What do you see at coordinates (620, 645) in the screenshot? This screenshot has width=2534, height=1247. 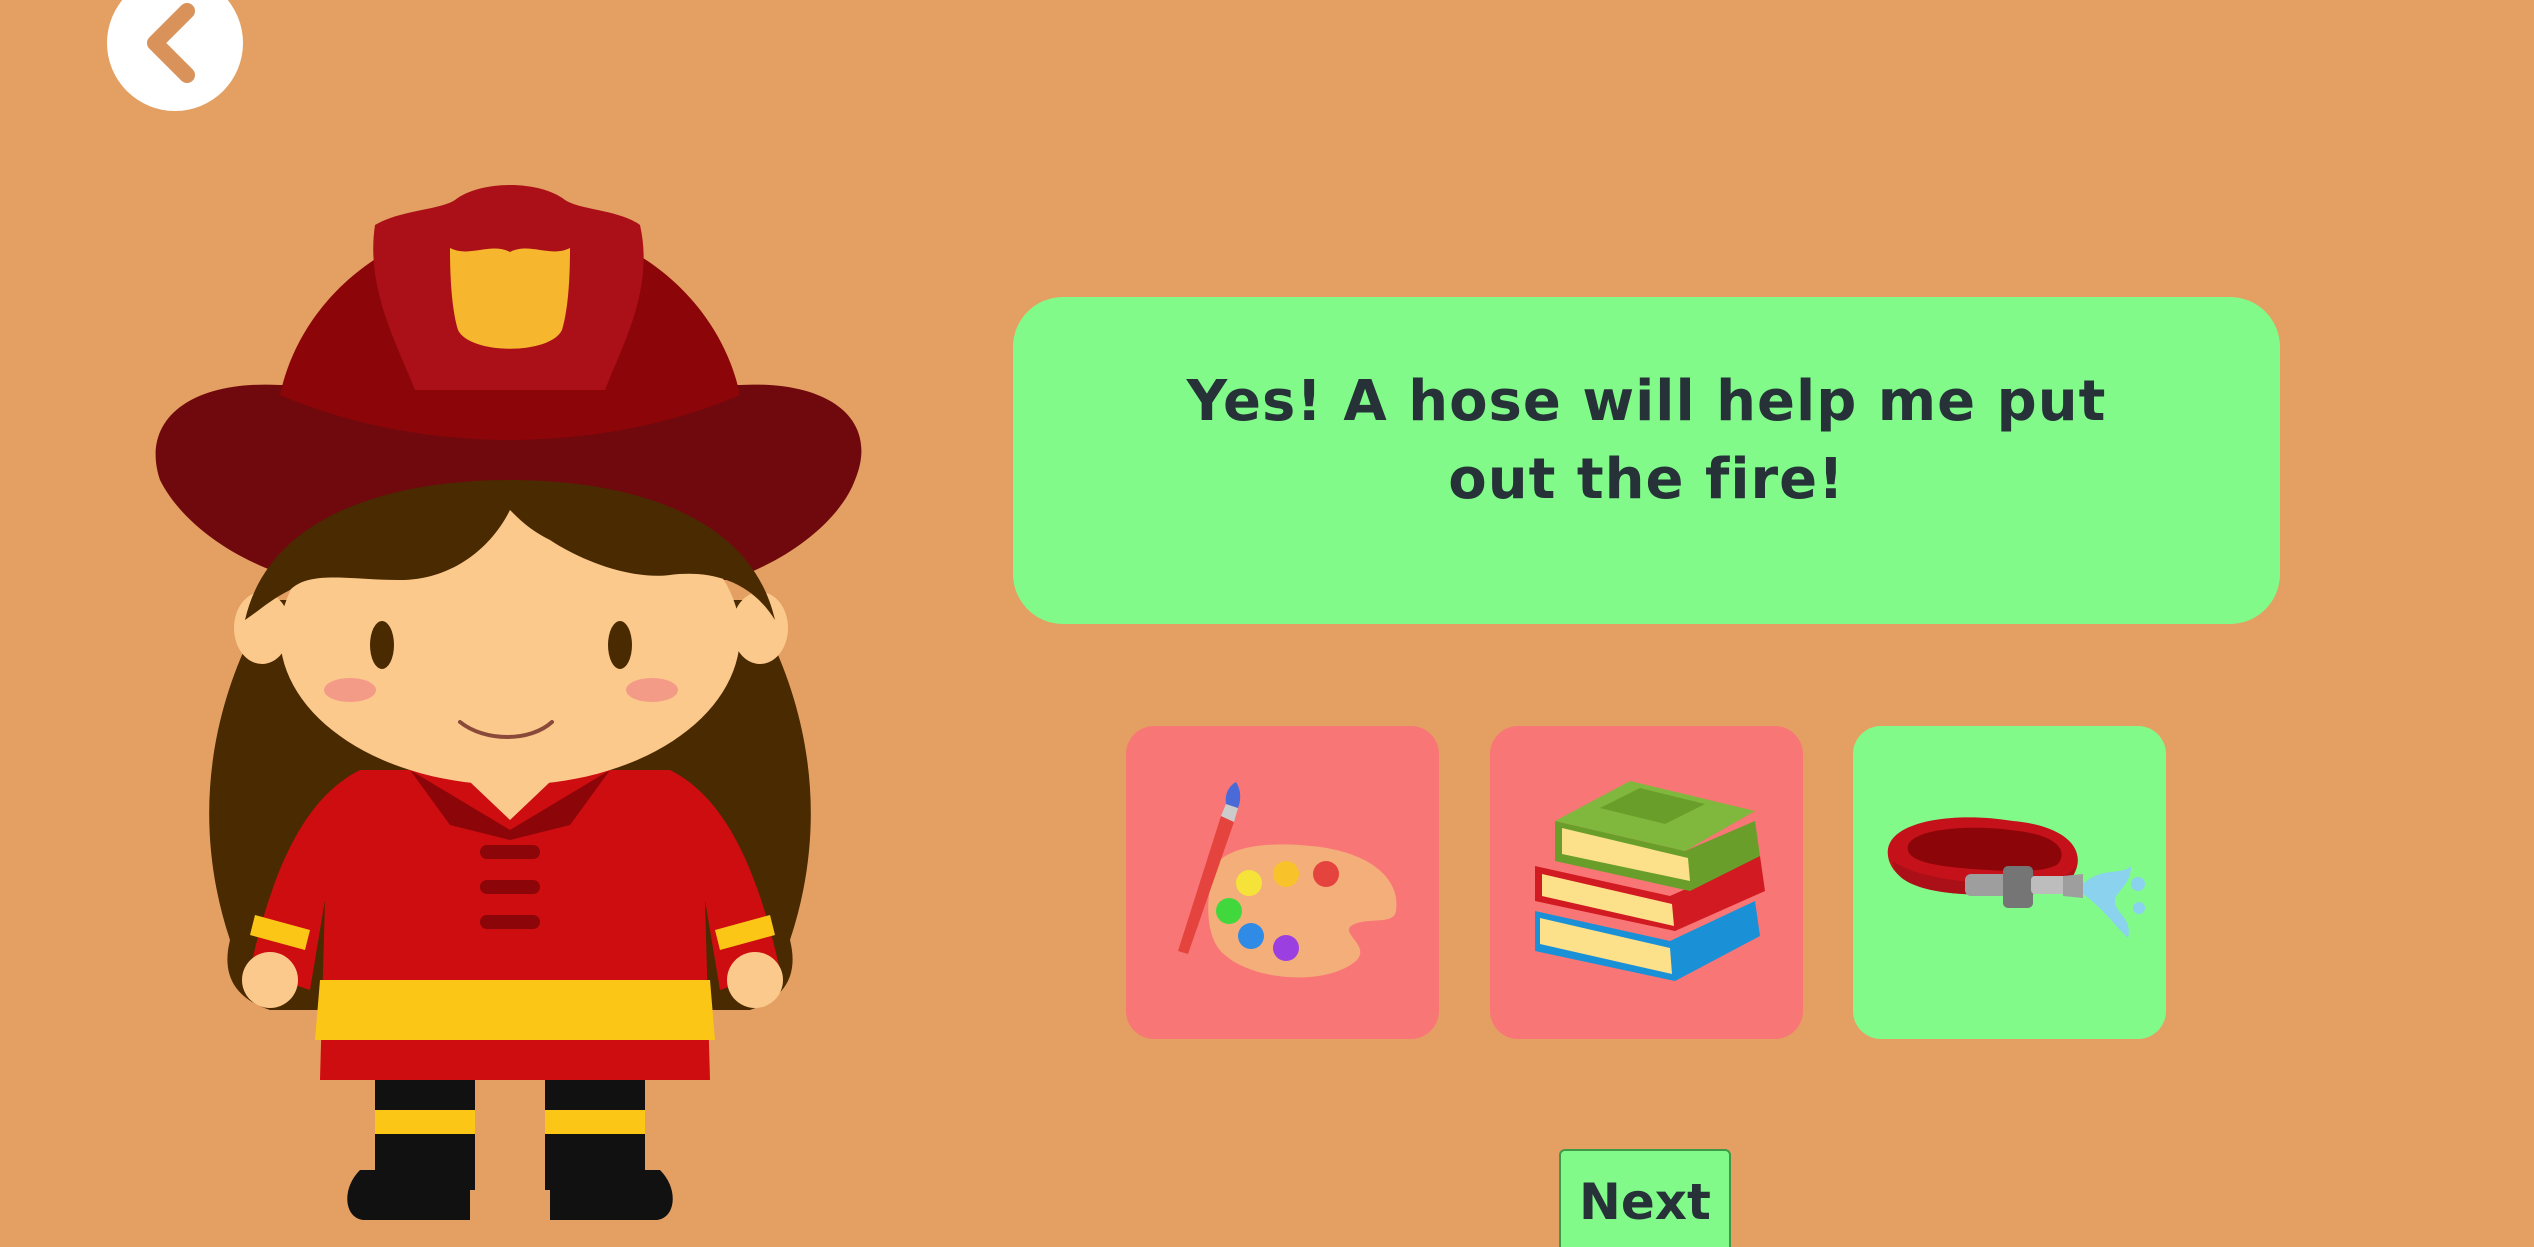 I see `right-eye` at bounding box center [620, 645].